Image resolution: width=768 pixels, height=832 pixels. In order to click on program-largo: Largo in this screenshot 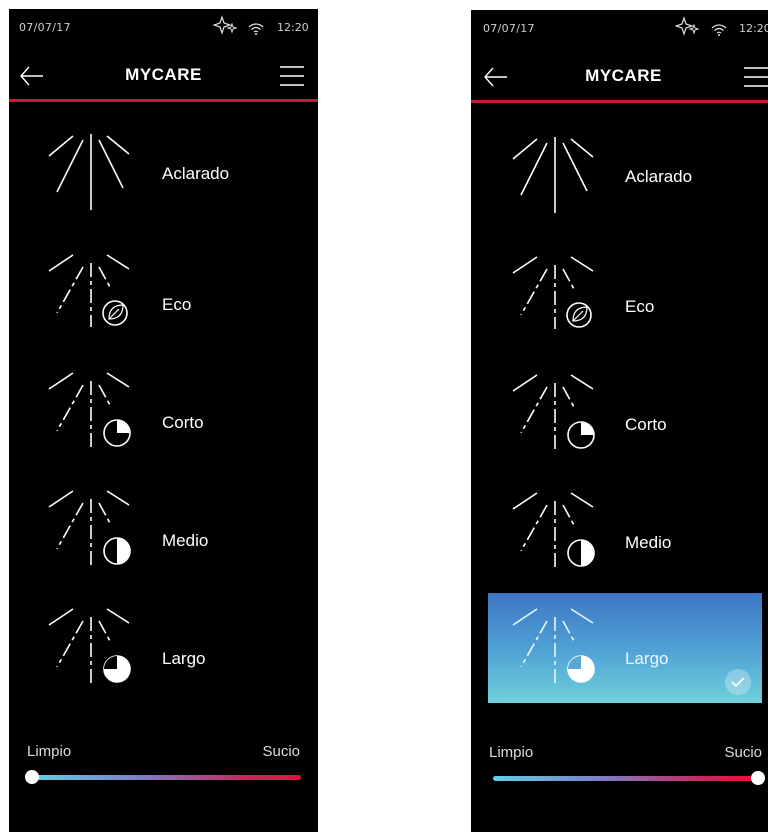, I will do `click(163, 653)`.